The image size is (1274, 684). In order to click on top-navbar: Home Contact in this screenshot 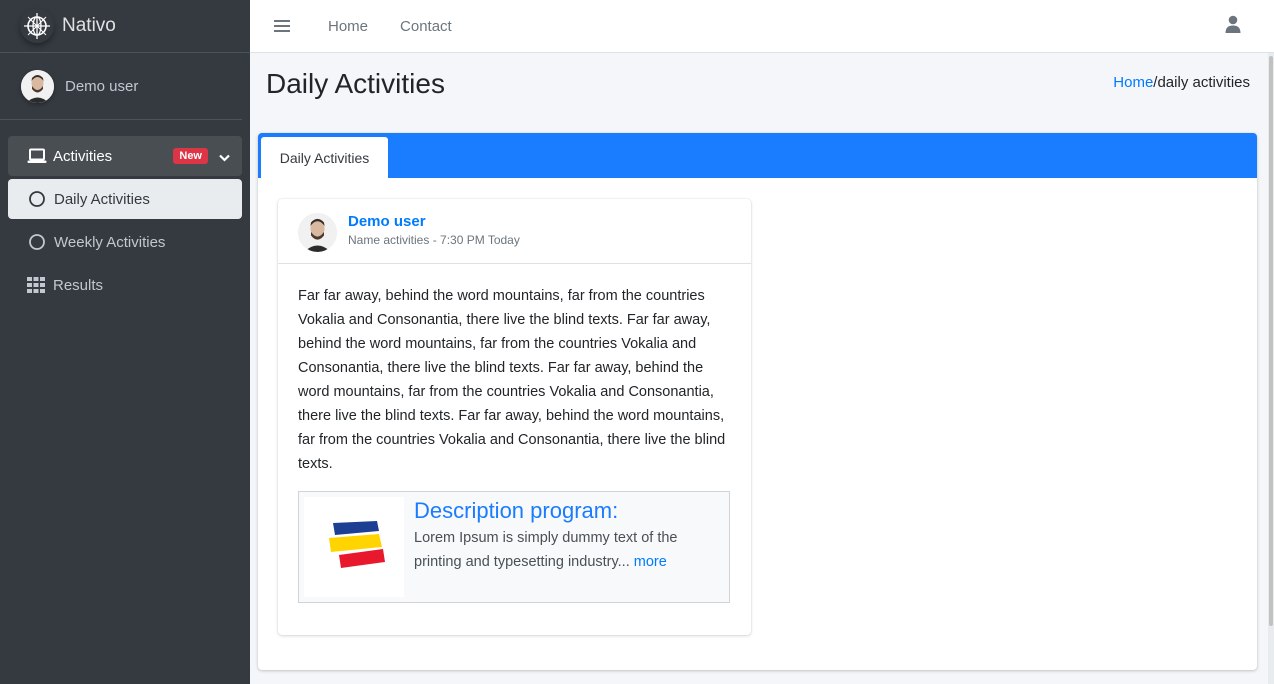, I will do `click(762, 26)`.